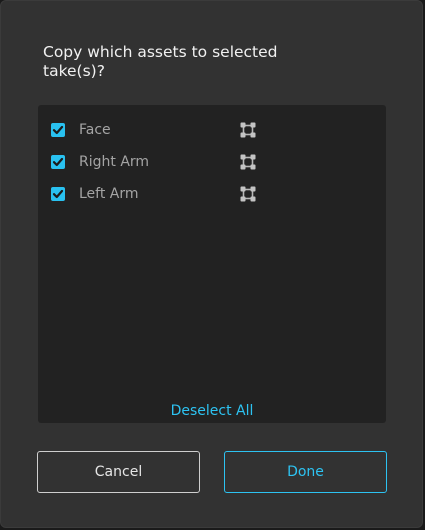 This screenshot has height=530, width=425. What do you see at coordinates (212, 162) in the screenshot?
I see `asset-row-right-arm: Right Arm` at bounding box center [212, 162].